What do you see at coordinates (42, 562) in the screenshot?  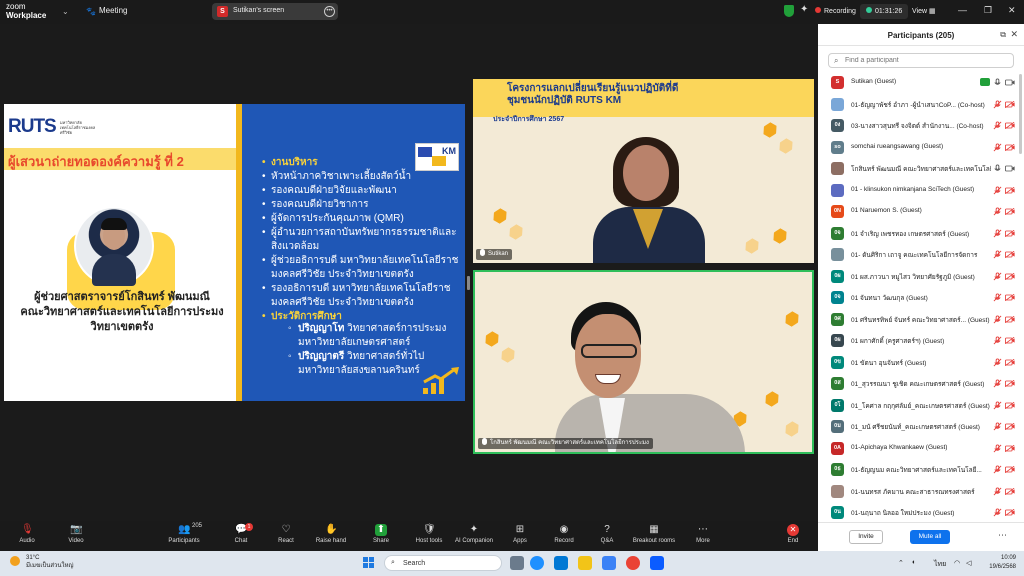 I see `weather-widget: 31°C มีเมฆเป็นส่วนใหญ่` at bounding box center [42, 562].